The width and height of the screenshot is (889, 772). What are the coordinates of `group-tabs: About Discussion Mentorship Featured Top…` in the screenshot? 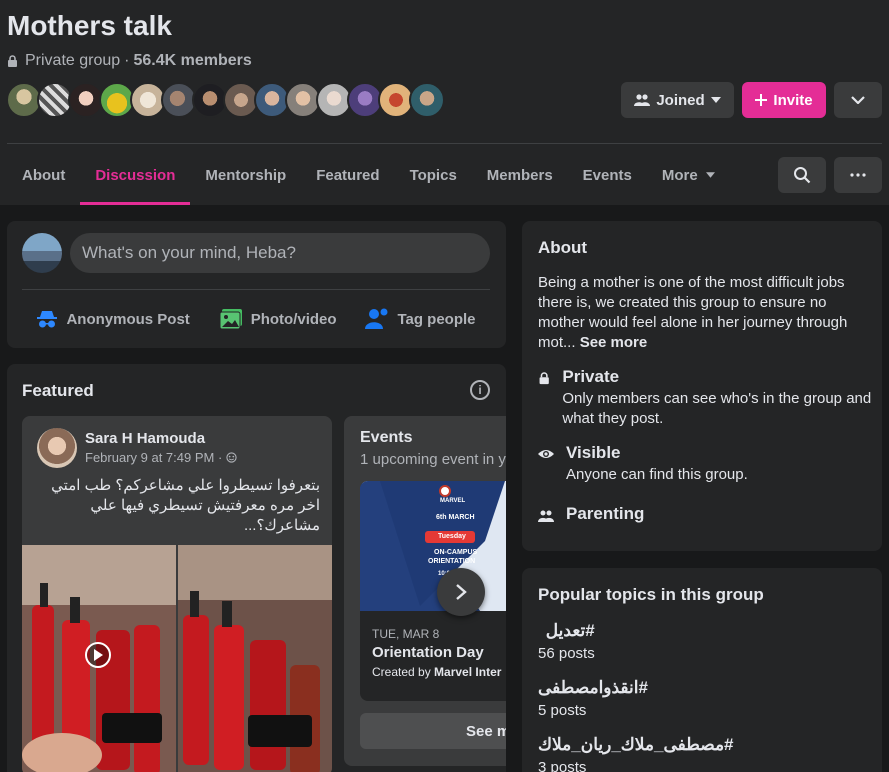 It's located at (368, 175).